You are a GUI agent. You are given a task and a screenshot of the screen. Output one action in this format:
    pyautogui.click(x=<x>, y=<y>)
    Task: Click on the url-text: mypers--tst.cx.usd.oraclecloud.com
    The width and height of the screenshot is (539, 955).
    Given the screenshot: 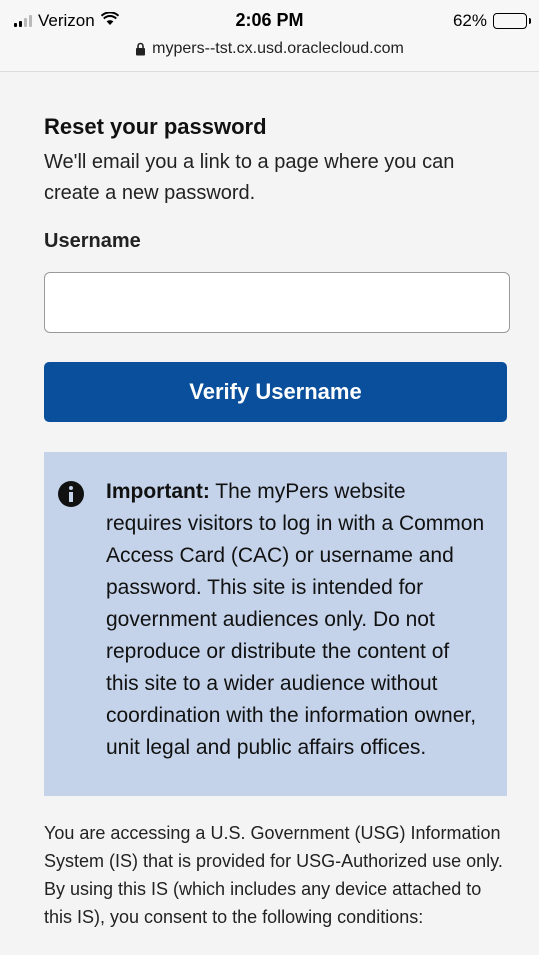 What is the action you would take?
    pyautogui.click(x=278, y=48)
    